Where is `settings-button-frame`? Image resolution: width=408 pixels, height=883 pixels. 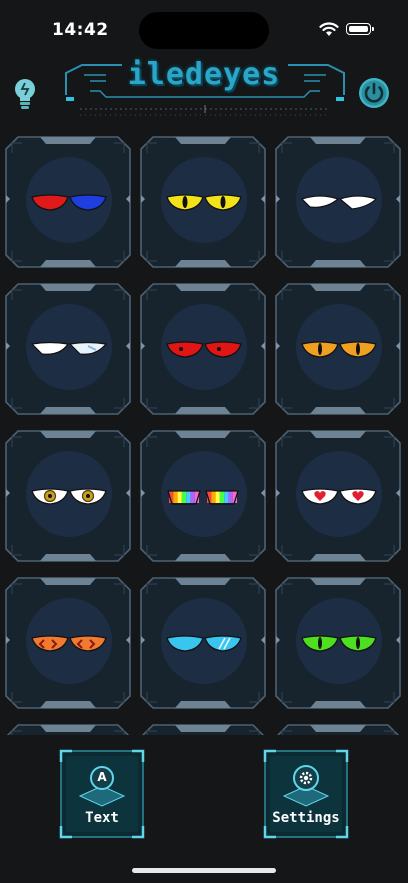 settings-button-frame is located at coordinates (306, 794).